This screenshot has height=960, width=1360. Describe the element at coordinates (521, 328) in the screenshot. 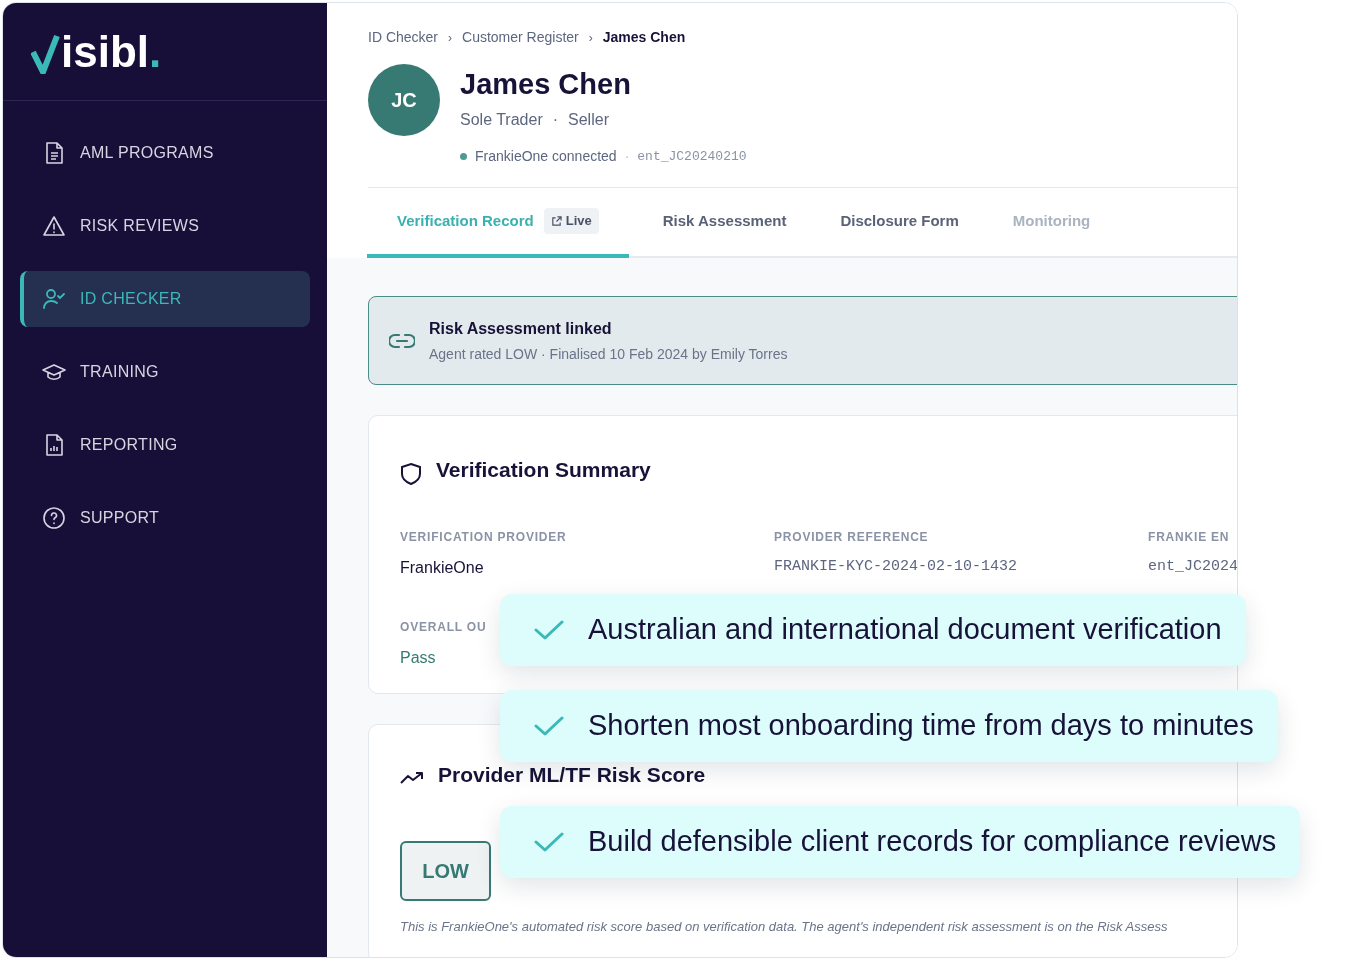

I see `banner-title: Risk Assessment linked` at that location.